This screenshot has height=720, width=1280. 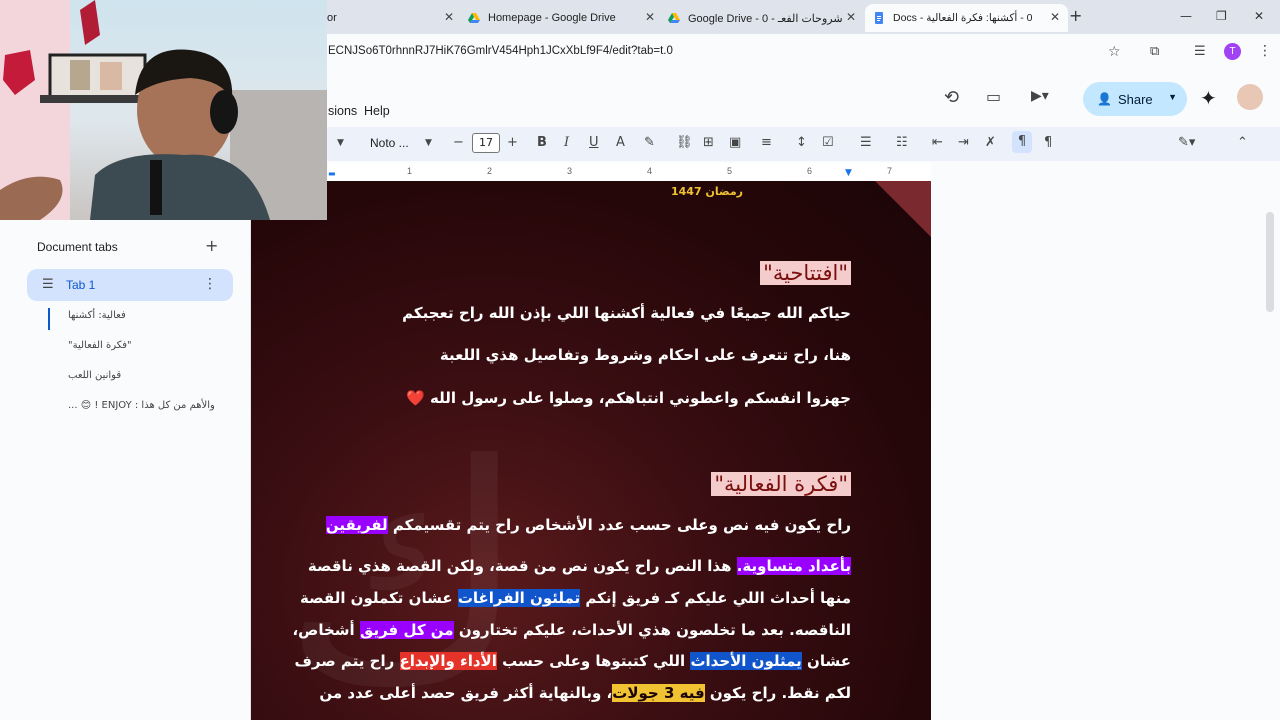 I want to click on heading-idea: "فكرة الفعالية", so click(x=781, y=484).